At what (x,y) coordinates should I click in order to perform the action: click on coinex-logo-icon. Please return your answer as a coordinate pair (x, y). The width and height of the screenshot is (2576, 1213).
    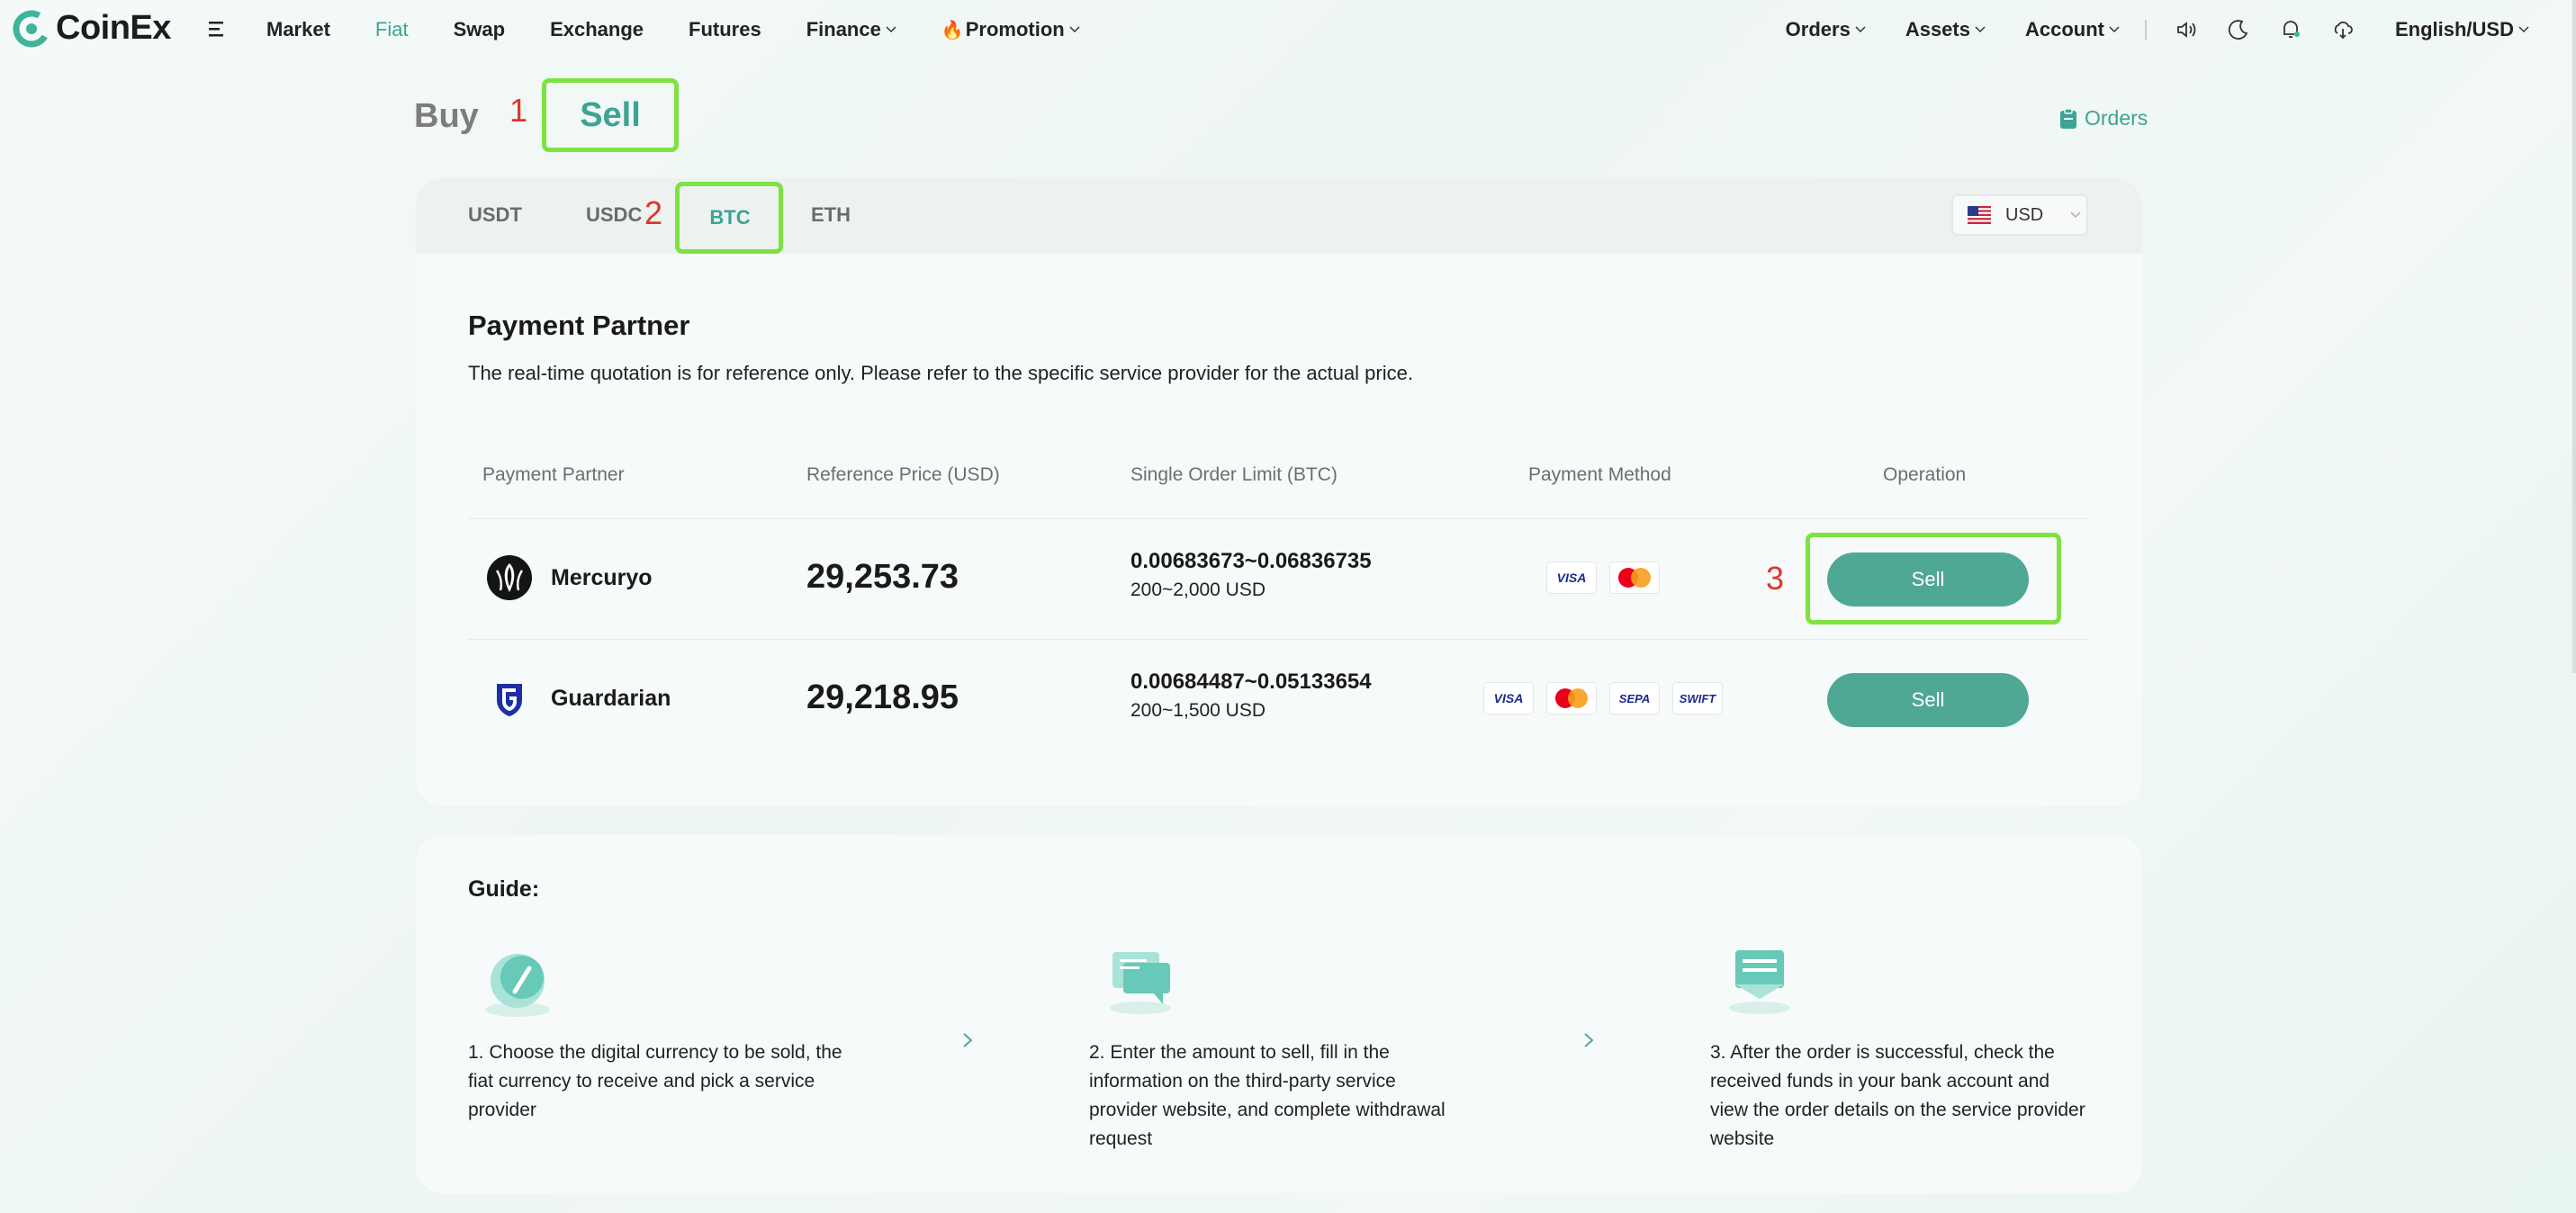
    Looking at the image, I should click on (31, 28).